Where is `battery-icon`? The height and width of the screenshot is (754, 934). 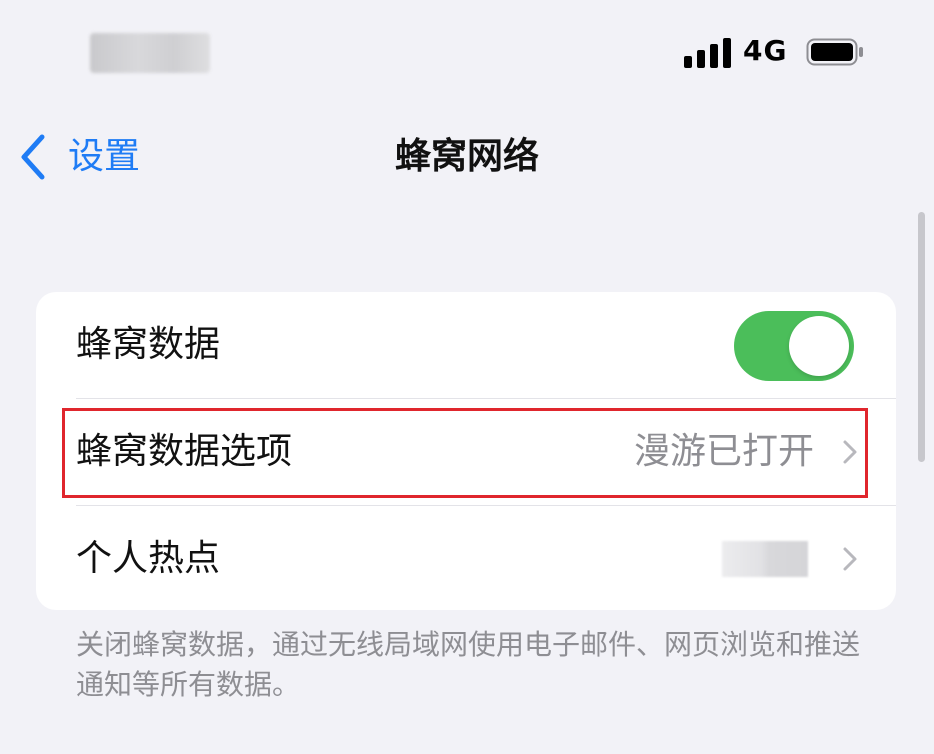
battery-icon is located at coordinates (834, 52).